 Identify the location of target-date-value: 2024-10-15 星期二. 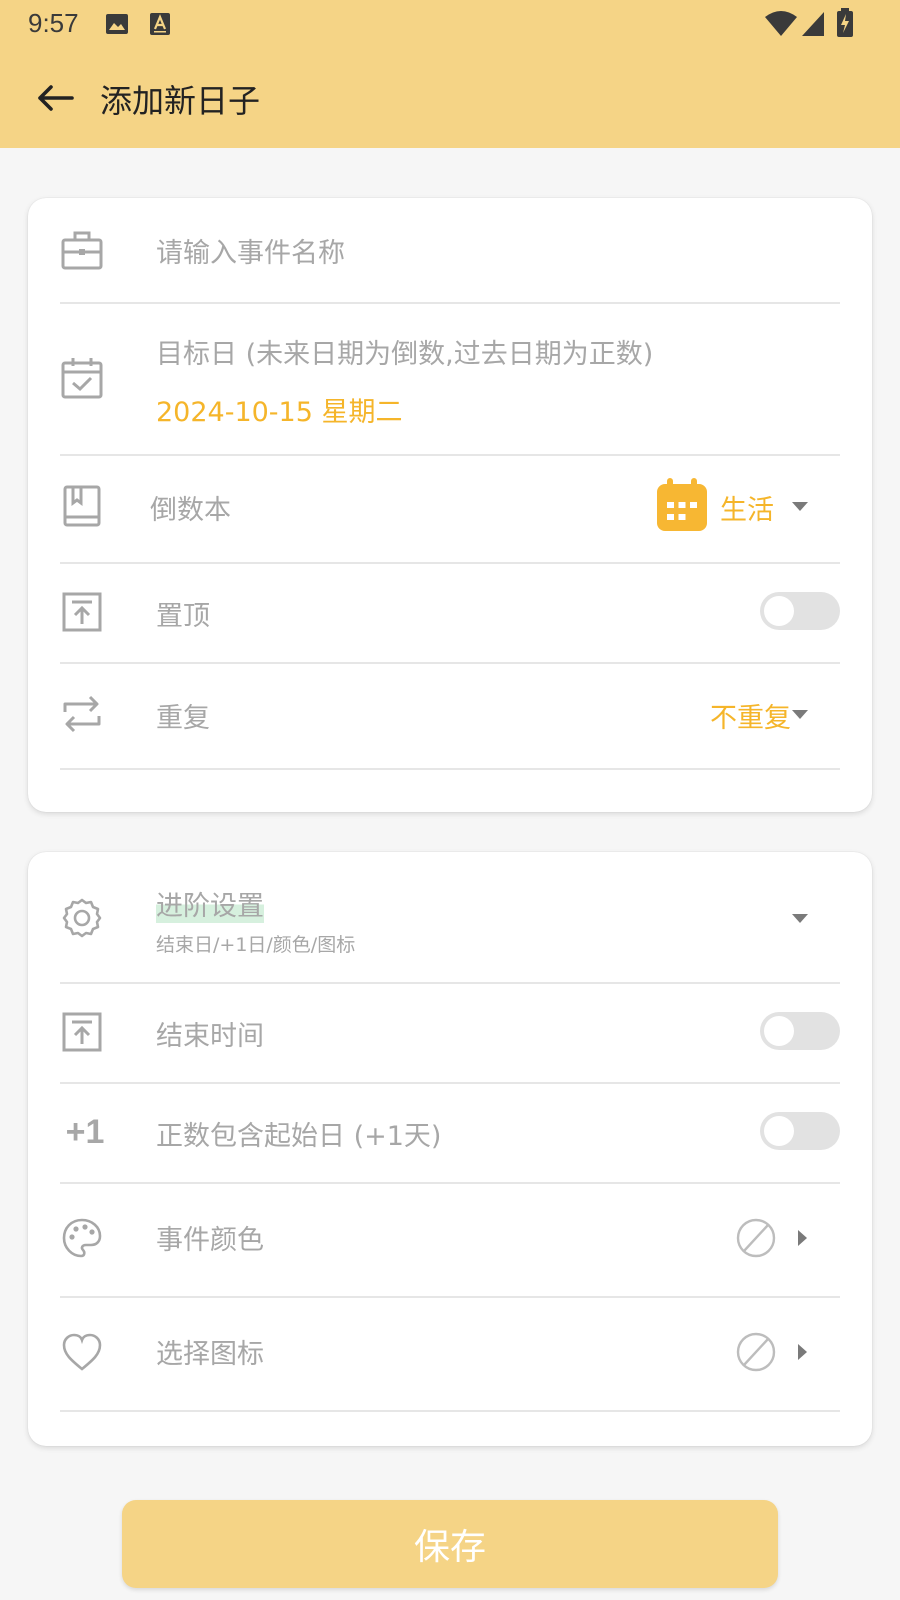
(279, 409).